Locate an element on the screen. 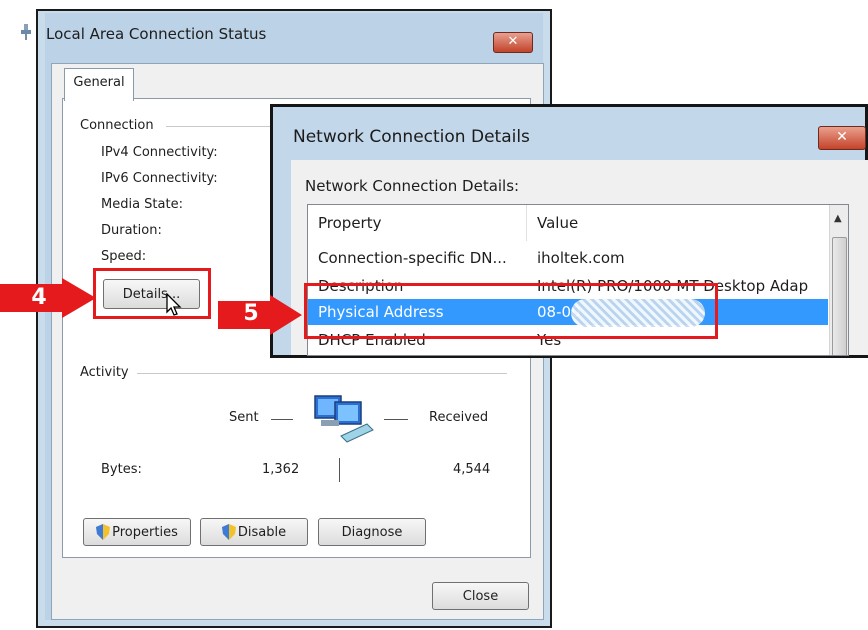 This screenshot has width=868, height=630. connection-group-label: Connection is located at coordinates (117, 125).